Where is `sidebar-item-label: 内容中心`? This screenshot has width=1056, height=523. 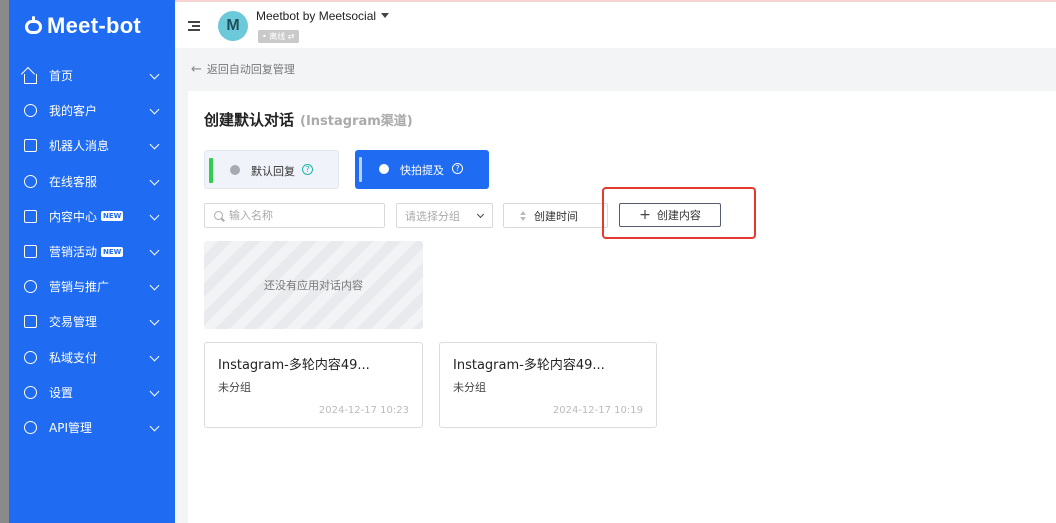 sidebar-item-label: 内容中心 is located at coordinates (73, 216).